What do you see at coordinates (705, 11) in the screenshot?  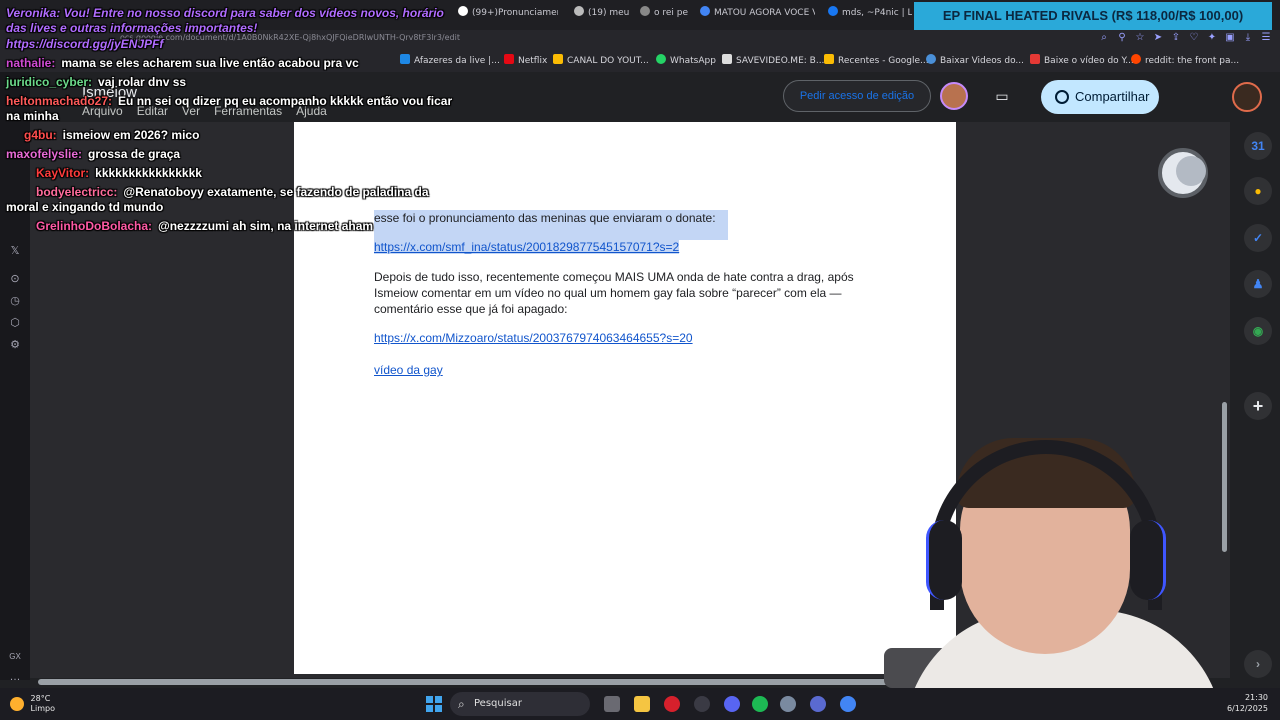 I see `google-icon` at bounding box center [705, 11].